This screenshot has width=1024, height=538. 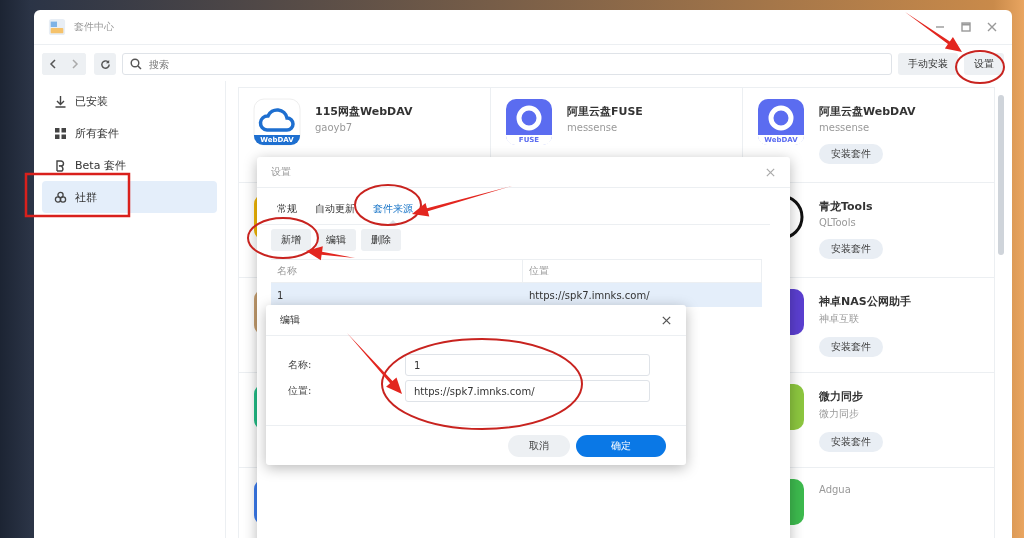 What do you see at coordinates (865, 301) in the screenshot?
I see `package-title: 神卓NAS公网助手` at bounding box center [865, 301].